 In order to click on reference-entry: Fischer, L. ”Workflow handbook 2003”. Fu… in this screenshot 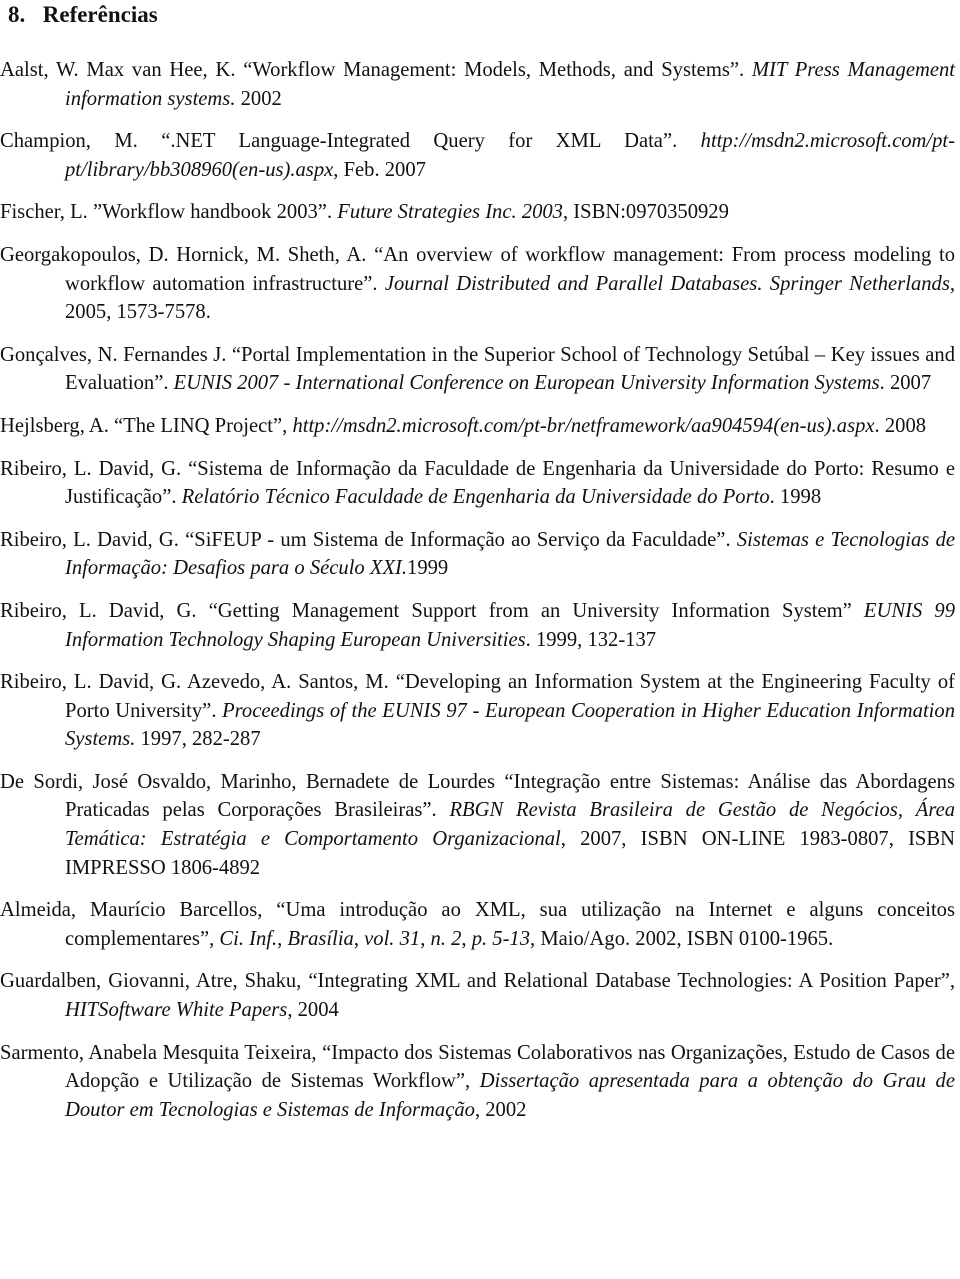, I will do `click(477, 212)`.